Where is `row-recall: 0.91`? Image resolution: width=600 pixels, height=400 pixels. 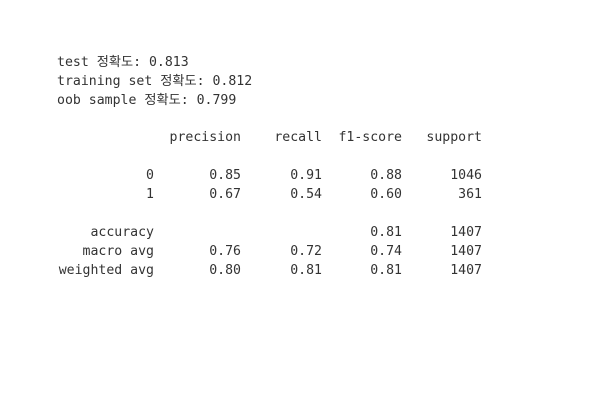 row-recall: 0.91 is located at coordinates (306, 175).